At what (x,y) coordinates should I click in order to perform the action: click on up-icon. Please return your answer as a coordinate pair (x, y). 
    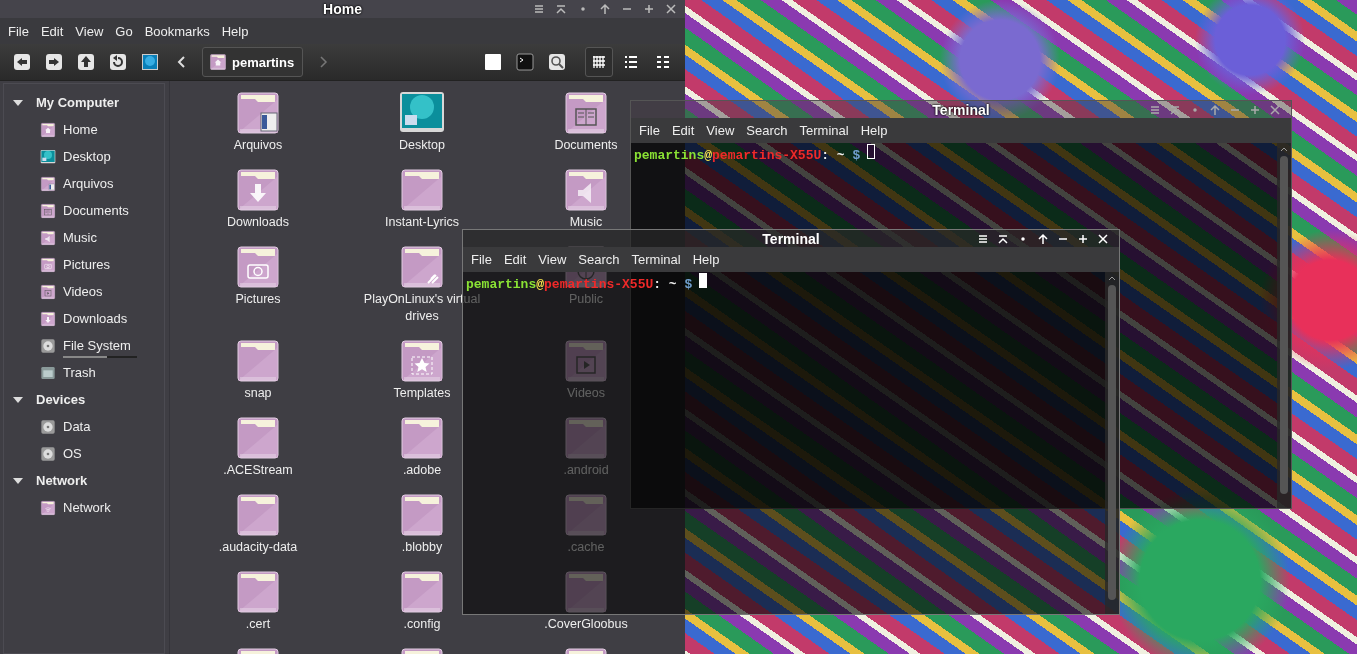
    Looking at the image, I should click on (86, 62).